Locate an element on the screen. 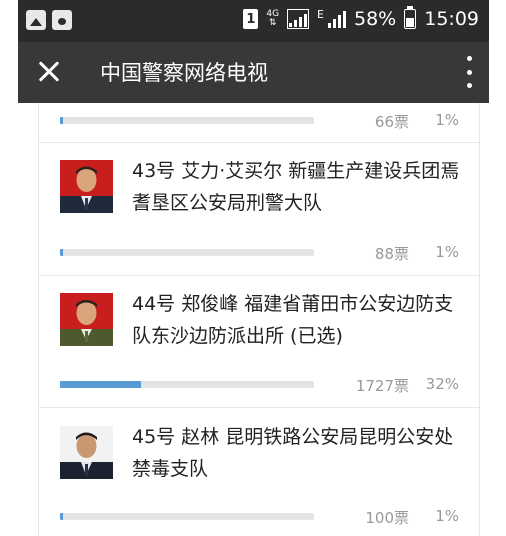 Image resolution: width=506 pixels, height=536 pixels. notification-icons is located at coordinates (49, 20).